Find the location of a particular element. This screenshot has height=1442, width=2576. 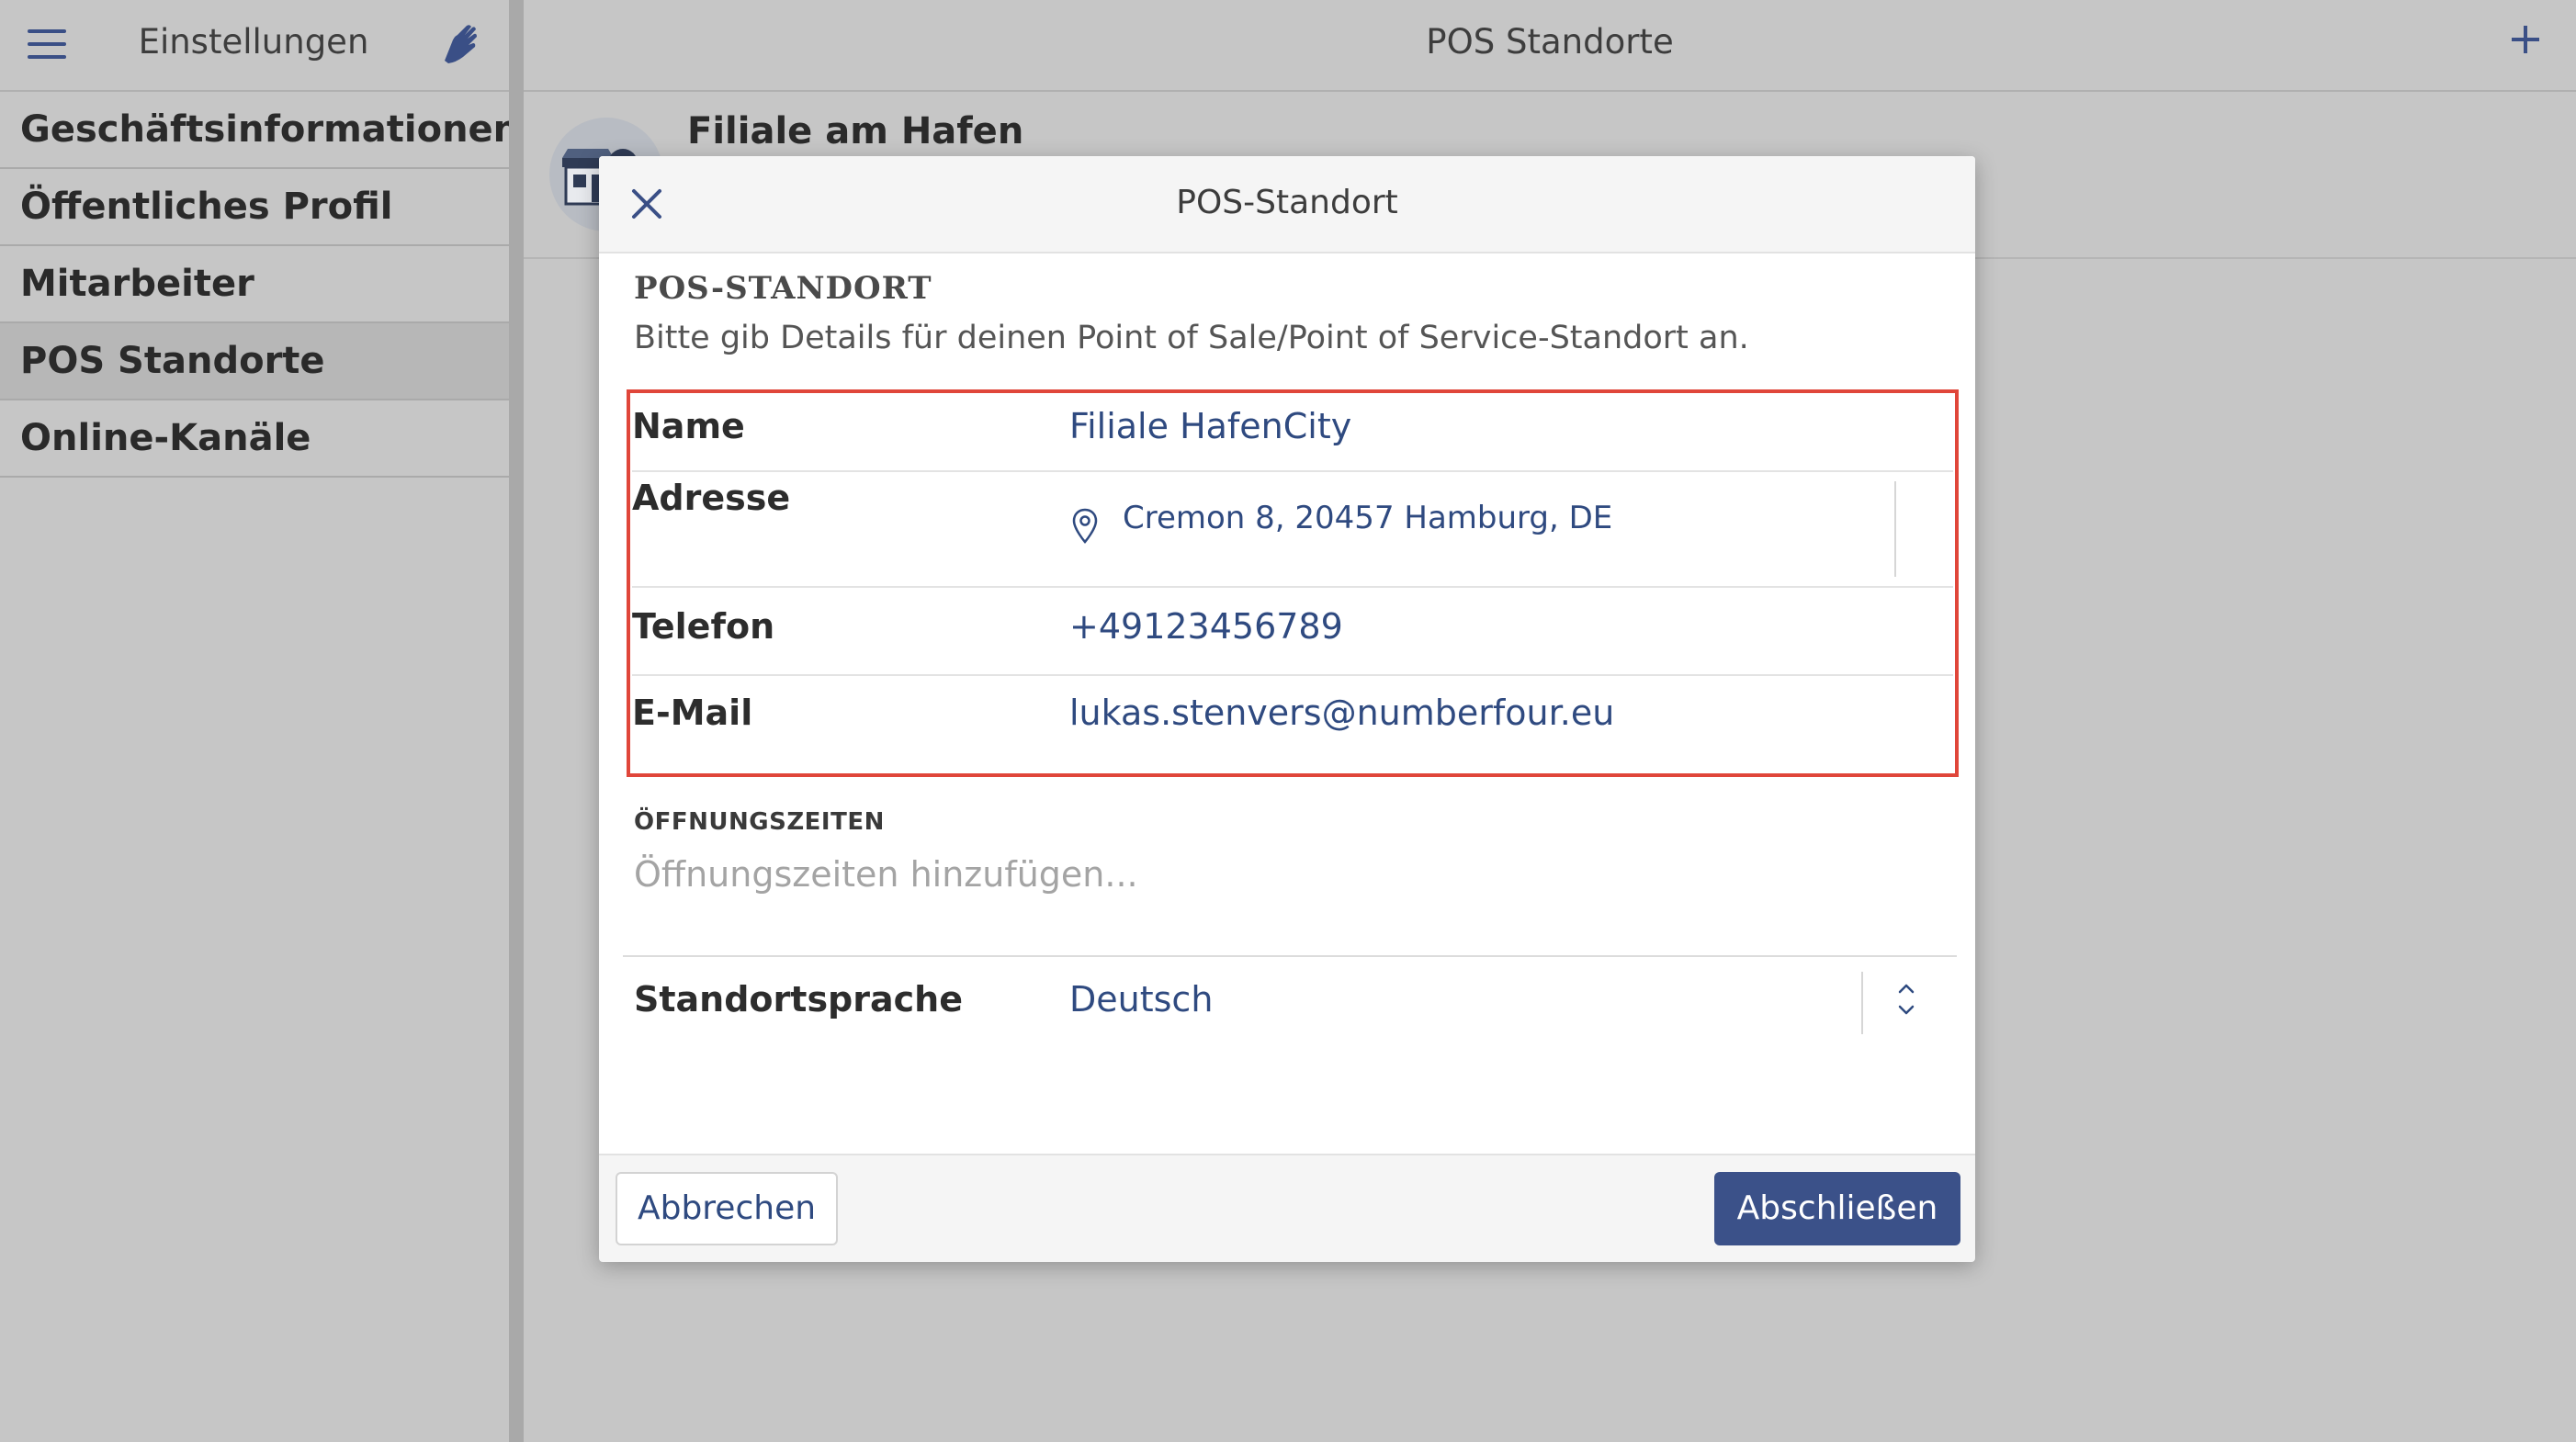

section-title: POS-STANDORT is located at coordinates (783, 288).